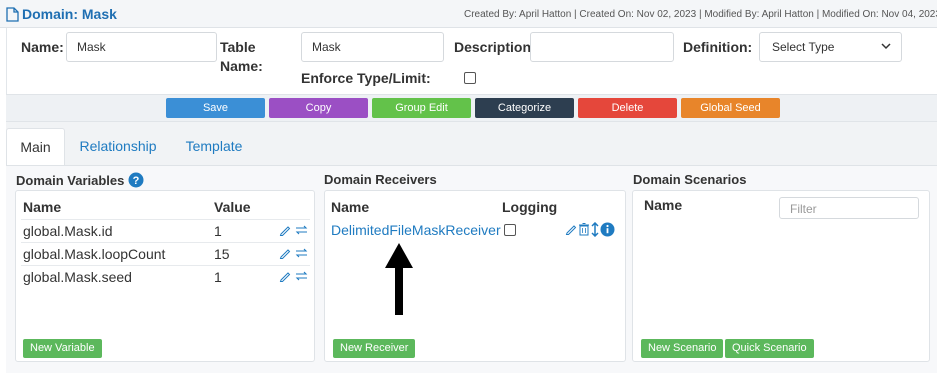 The image size is (937, 373). What do you see at coordinates (215, 108) in the screenshot?
I see `save-button: Save` at bounding box center [215, 108].